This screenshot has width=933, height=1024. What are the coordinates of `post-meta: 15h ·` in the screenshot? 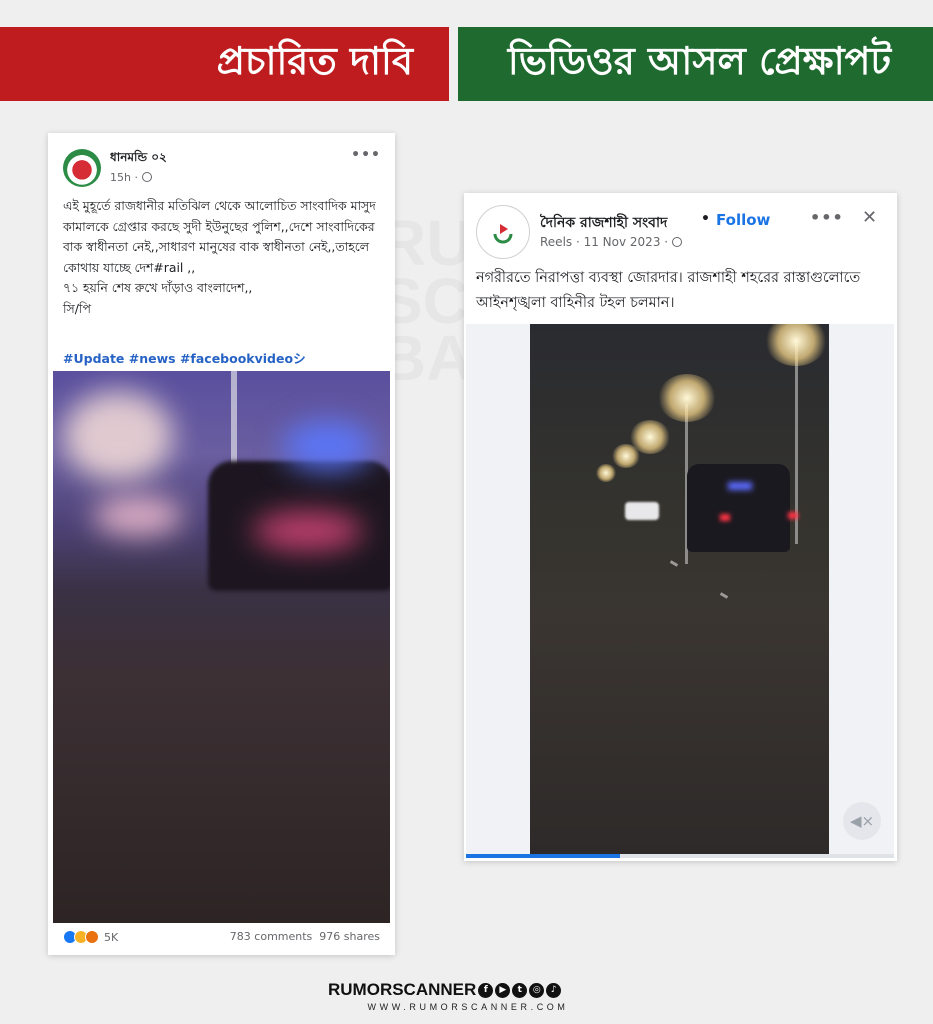 It's located at (131, 177).